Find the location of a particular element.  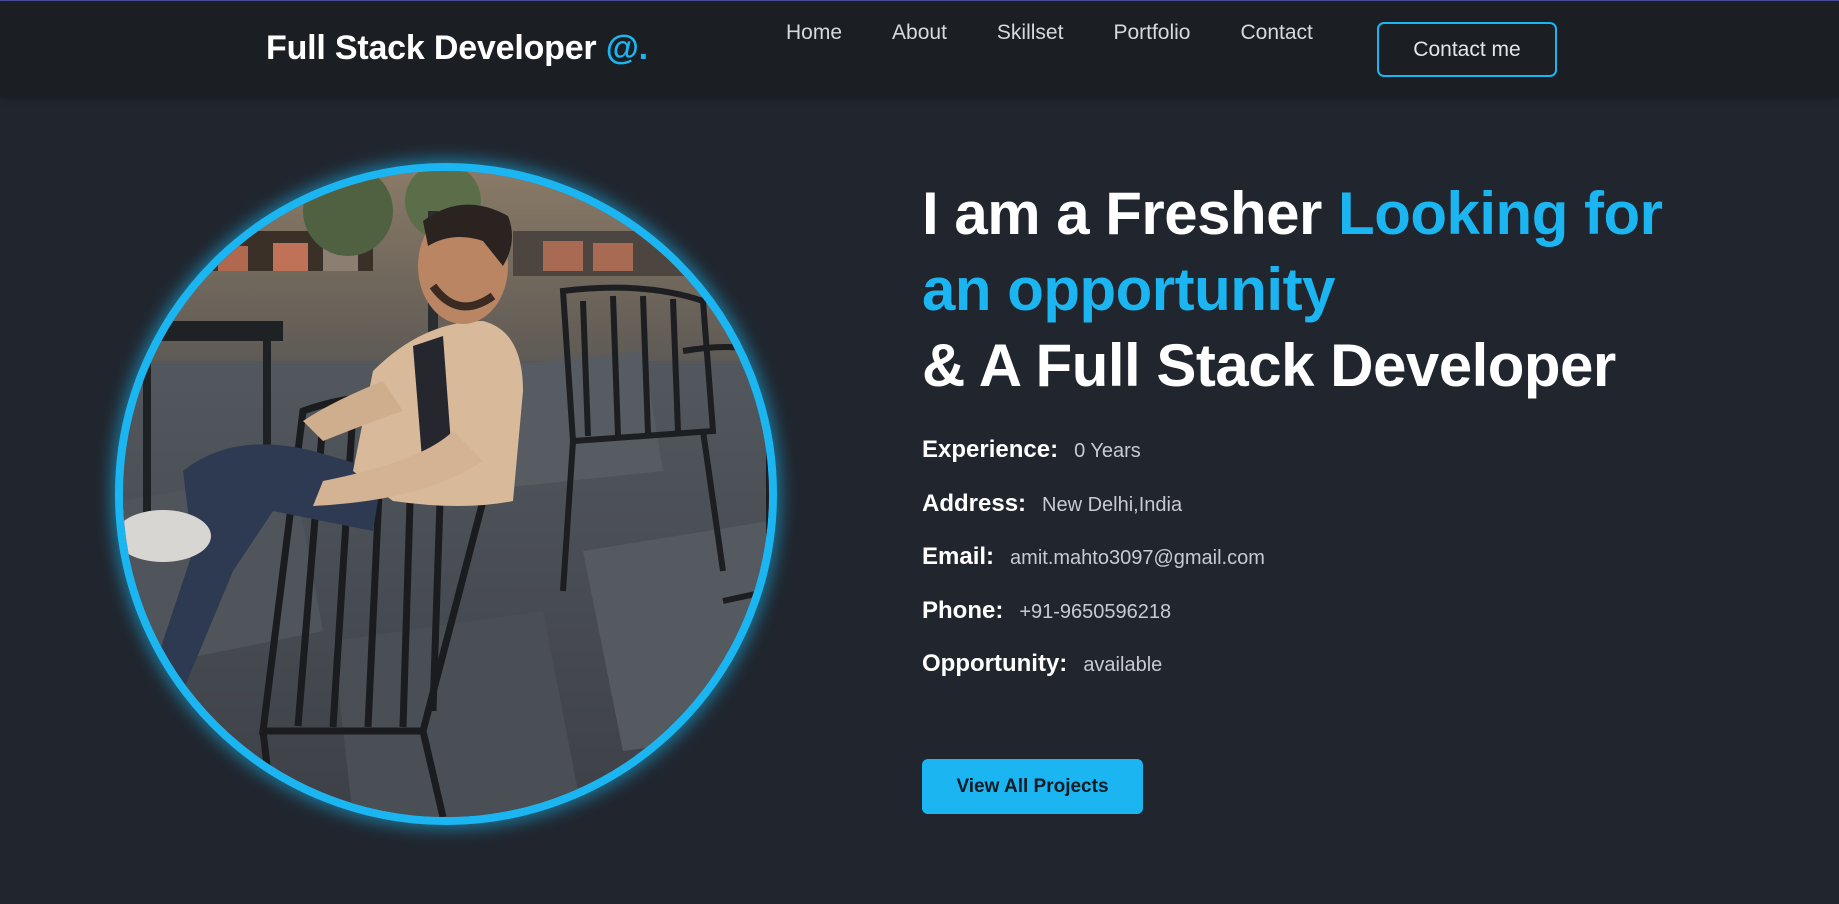

info-label: Opportunity: is located at coordinates (995, 663).